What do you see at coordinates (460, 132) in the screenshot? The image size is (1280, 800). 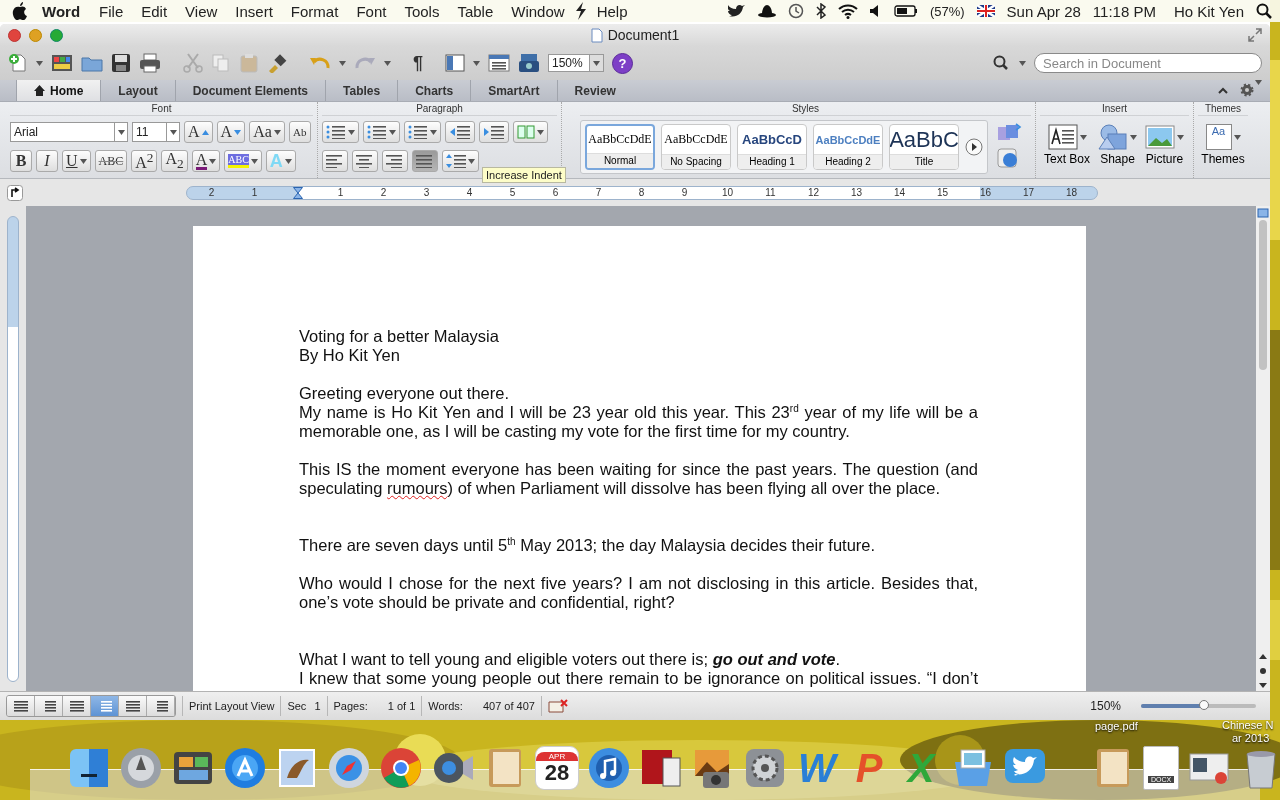 I see `decrease-indent-button` at bounding box center [460, 132].